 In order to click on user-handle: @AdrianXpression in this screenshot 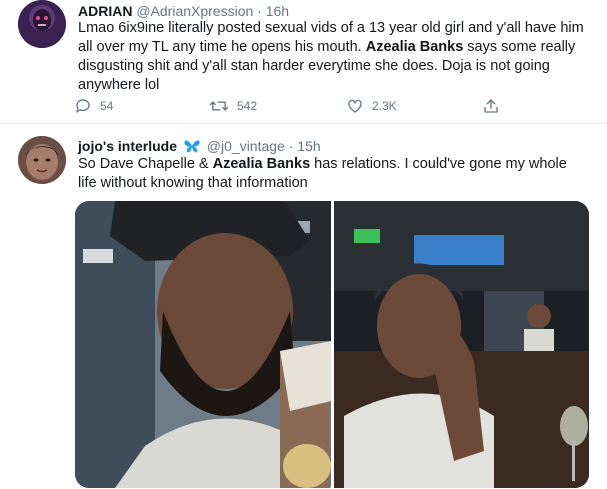, I will do `click(194, 11)`.